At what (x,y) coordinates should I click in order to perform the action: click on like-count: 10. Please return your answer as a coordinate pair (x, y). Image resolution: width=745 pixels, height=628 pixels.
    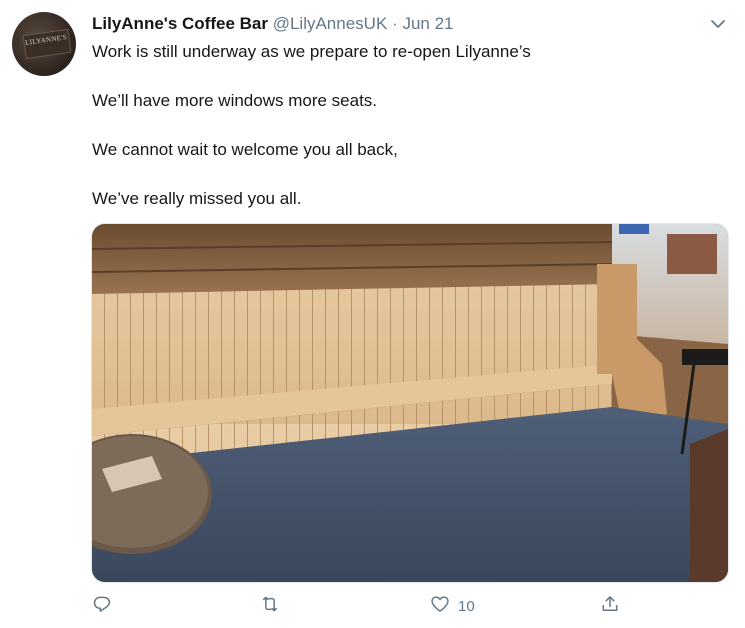
    Looking at the image, I should click on (466, 606).